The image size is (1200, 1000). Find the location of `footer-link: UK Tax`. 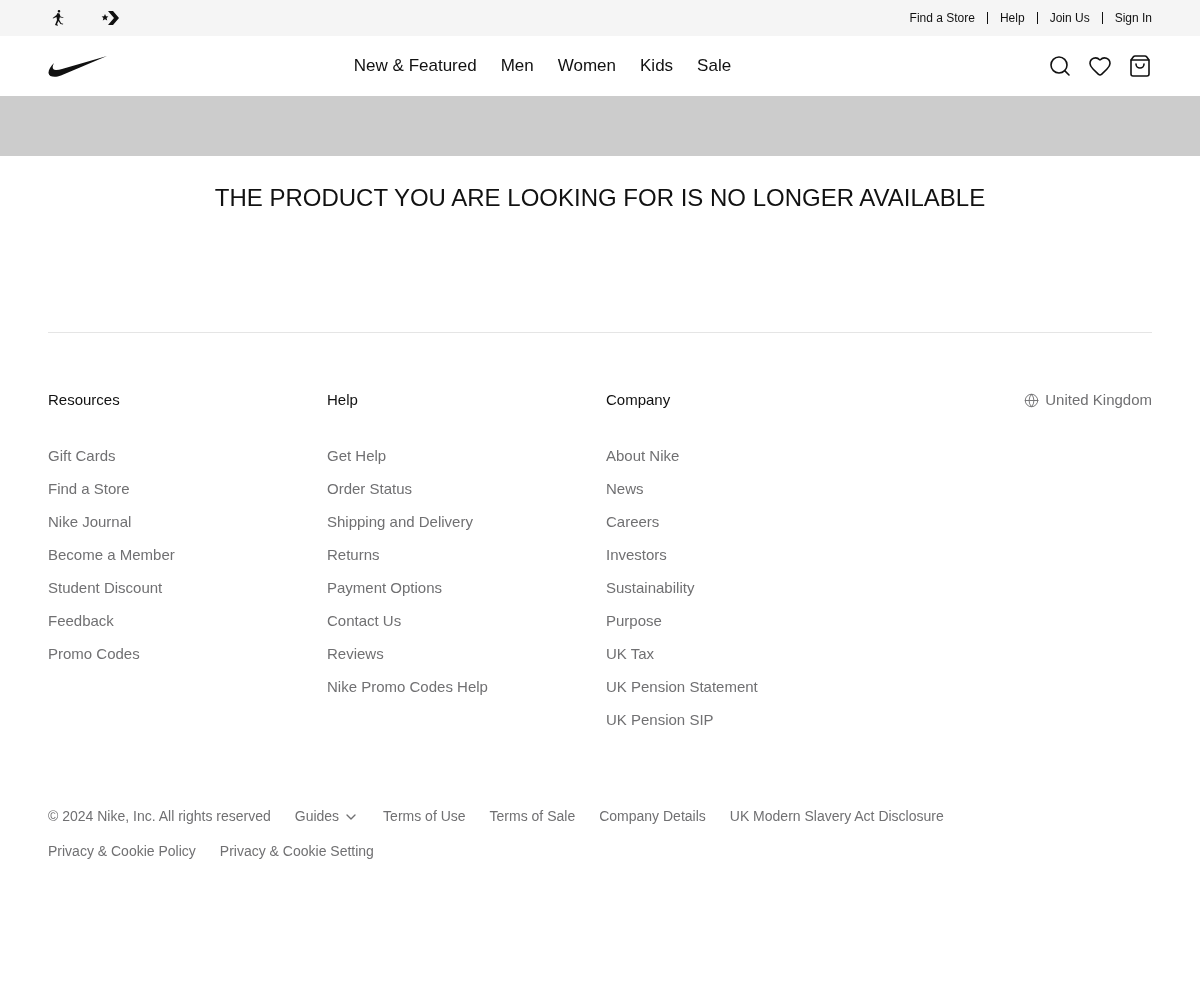

footer-link: UK Tax is located at coordinates (745, 654).